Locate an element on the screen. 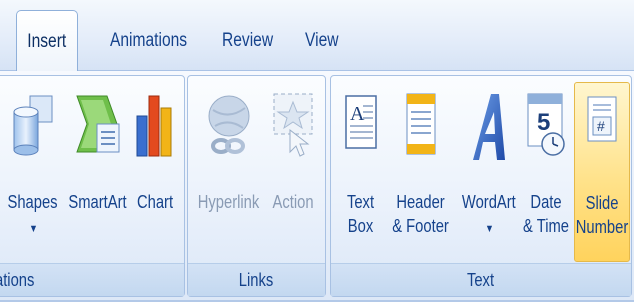 Image resolution: width=634 pixels, height=304 pixels. tab-view: View is located at coordinates (321, 44).